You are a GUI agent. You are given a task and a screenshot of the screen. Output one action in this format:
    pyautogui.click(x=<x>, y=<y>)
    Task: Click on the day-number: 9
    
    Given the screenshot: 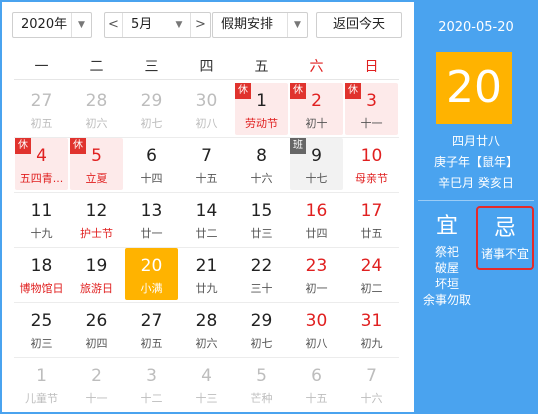 What is the action you would take?
    pyautogui.click(x=316, y=156)
    